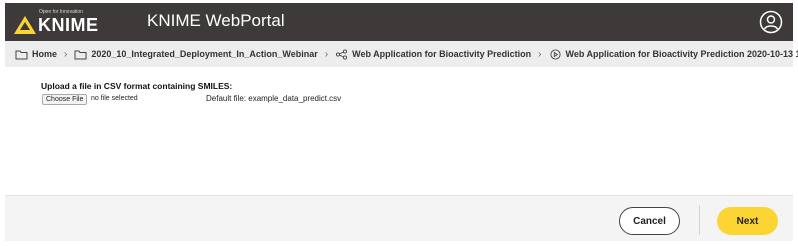 The width and height of the screenshot is (798, 246). I want to click on knime-logo: Open for Innovation KNIME, so click(59, 22).